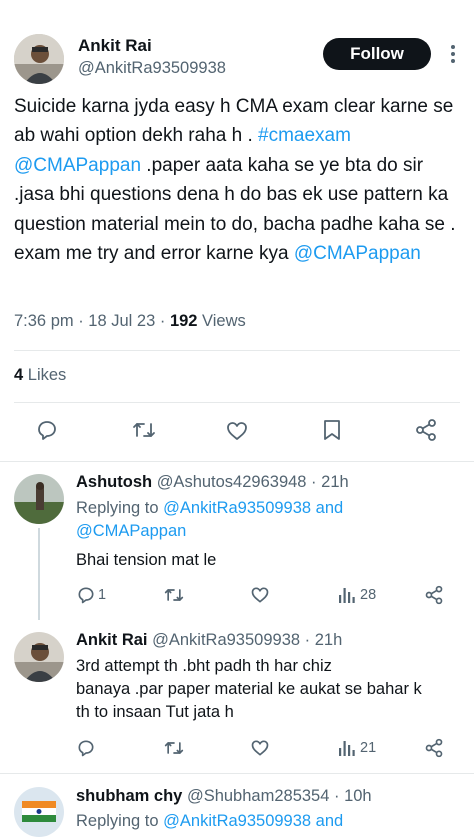 Image resolution: width=474 pixels, height=837 pixels. I want to click on more-options-icon, so click(453, 54).